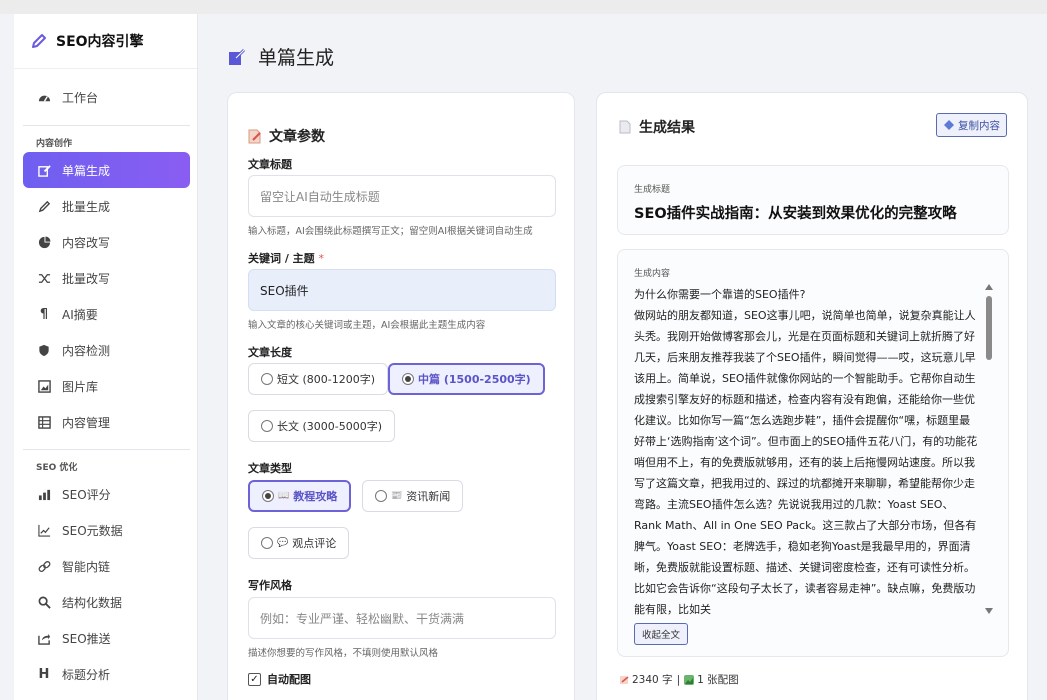  What do you see at coordinates (80, 97) in the screenshot?
I see `sidebar-item-label: 工作台` at bounding box center [80, 97].